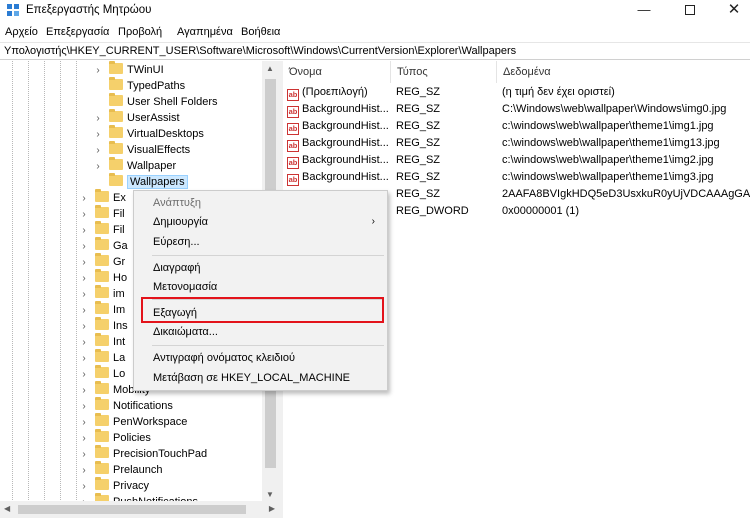  Describe the element at coordinates (260, 32) in the screenshot. I see `menu-help: Βοήθεια` at that location.